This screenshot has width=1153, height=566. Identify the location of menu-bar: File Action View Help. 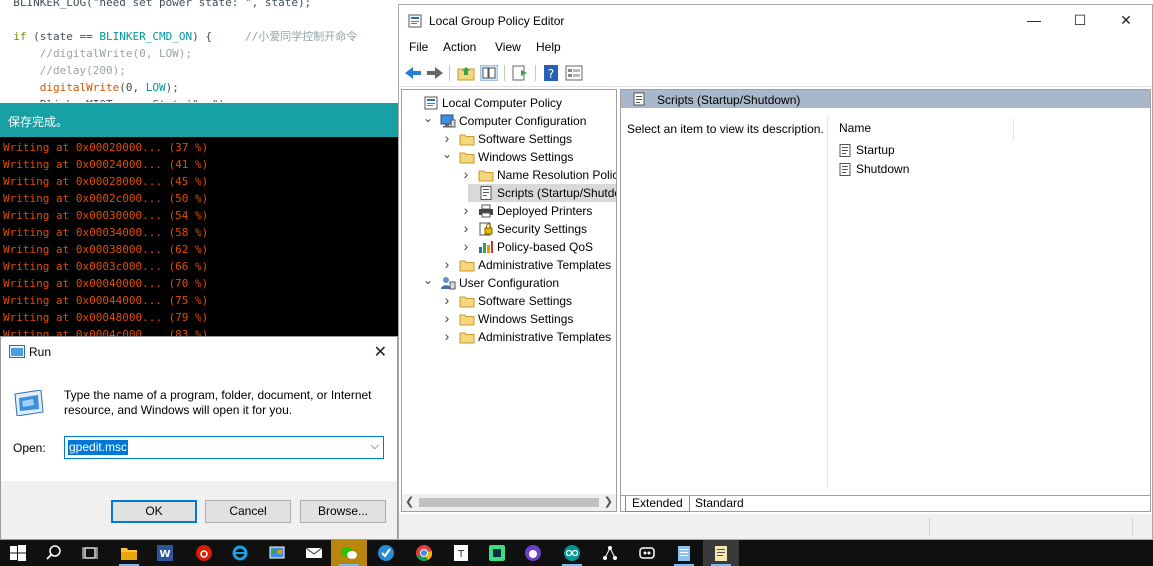
(775, 48).